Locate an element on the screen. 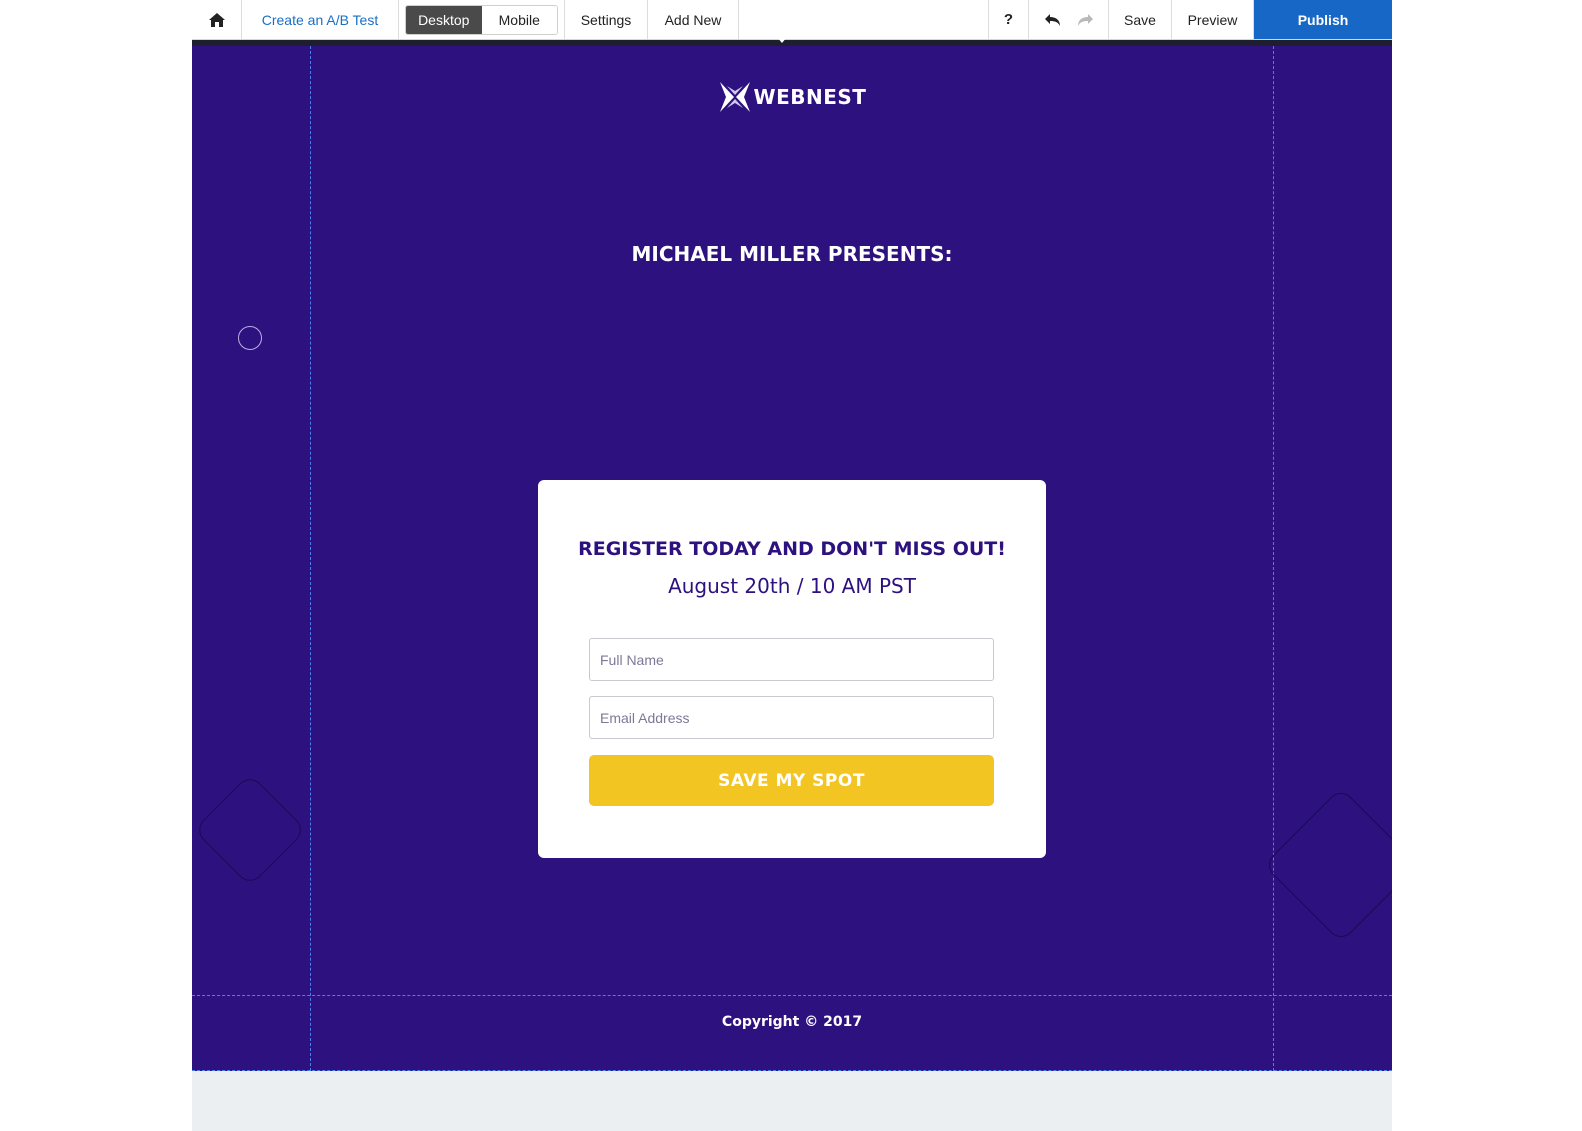 This screenshot has height=1131, width=1582. decorative-diamond-left is located at coordinates (250, 830).